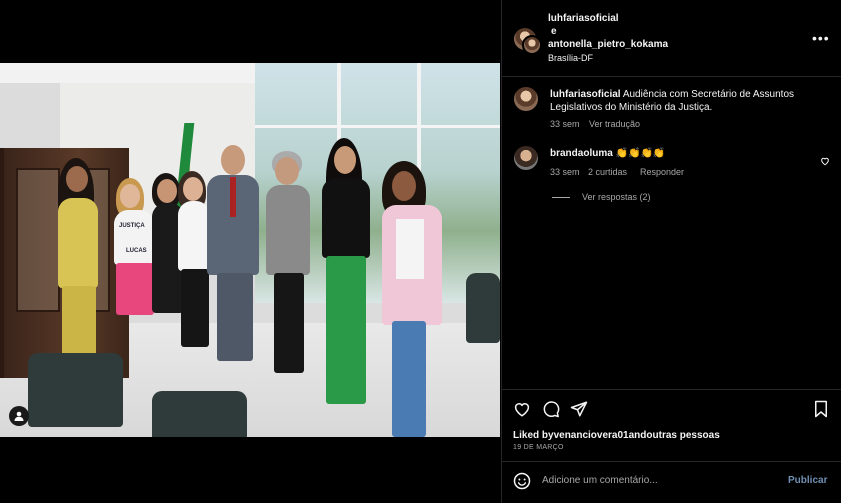 Image resolution: width=841 pixels, height=503 pixels. What do you see at coordinates (583, 18) in the screenshot?
I see `author-username: luhfariasoficial` at bounding box center [583, 18].